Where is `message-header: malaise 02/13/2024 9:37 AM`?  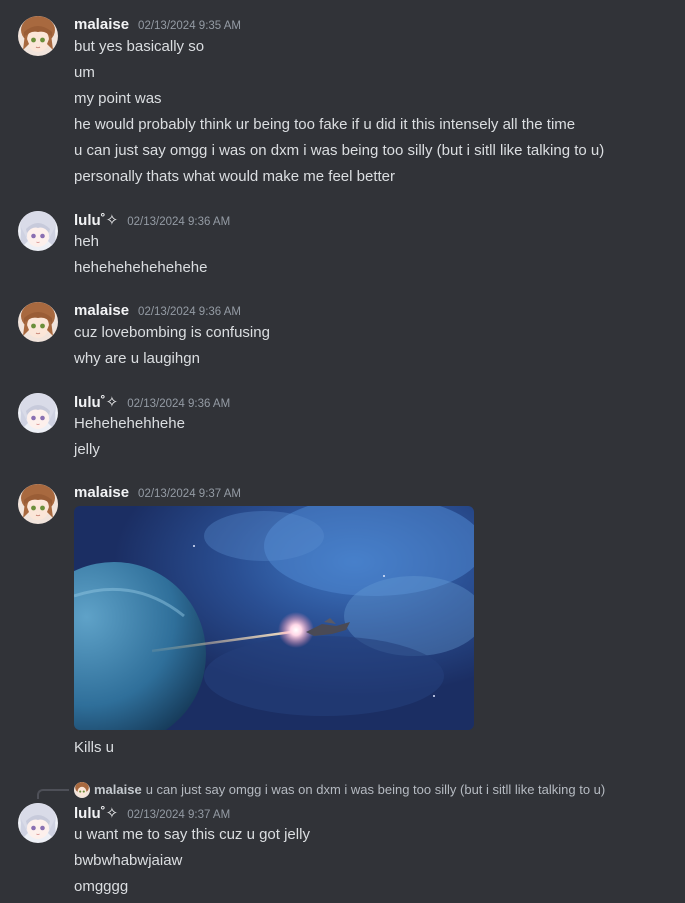
message-header: malaise 02/13/2024 9:37 AM is located at coordinates (157, 492).